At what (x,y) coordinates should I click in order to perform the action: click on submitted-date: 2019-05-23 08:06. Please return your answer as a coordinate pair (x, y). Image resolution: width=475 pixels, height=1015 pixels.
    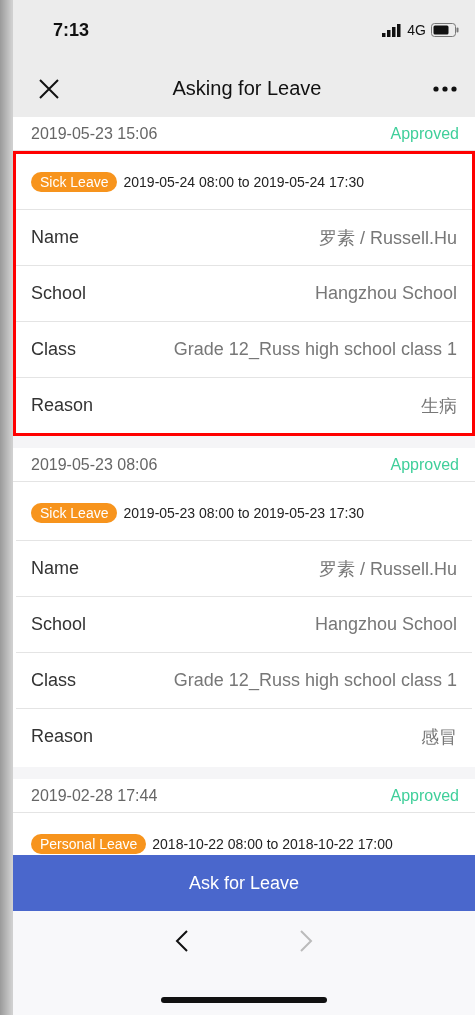
    Looking at the image, I should click on (94, 464).